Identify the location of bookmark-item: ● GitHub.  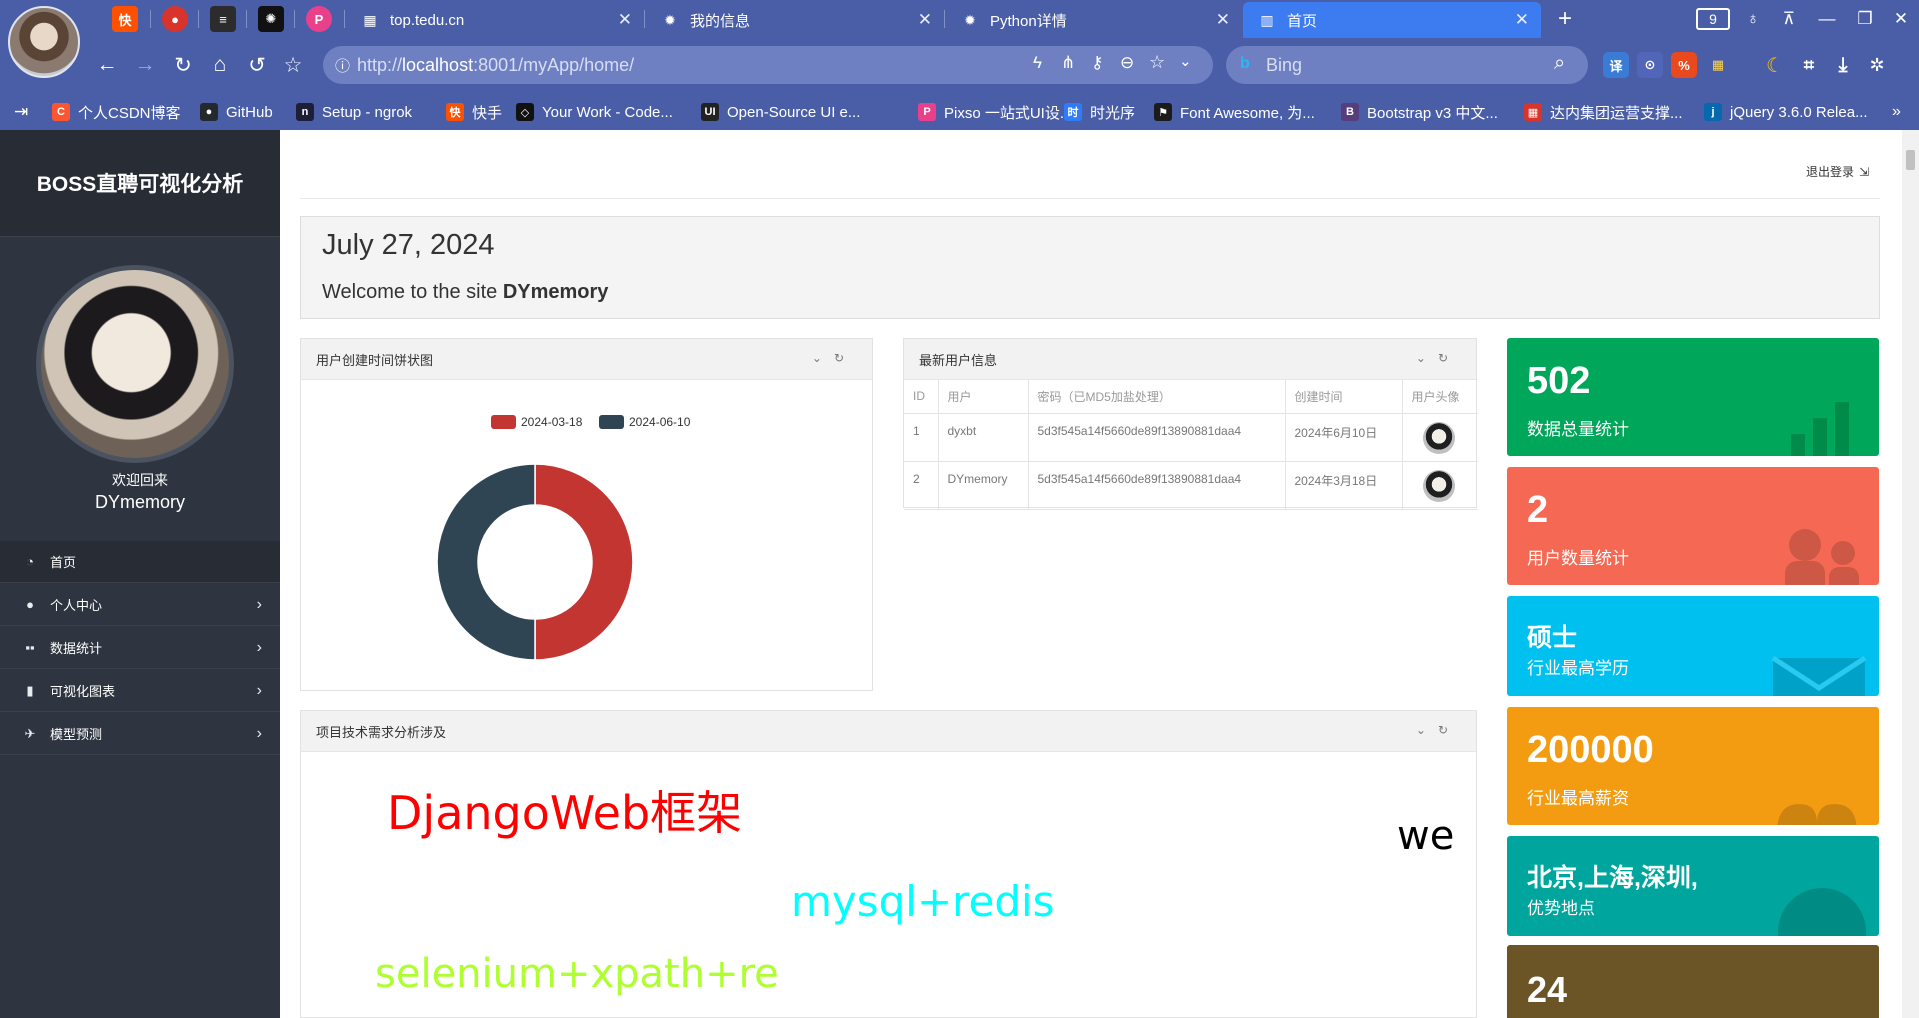
(236, 112).